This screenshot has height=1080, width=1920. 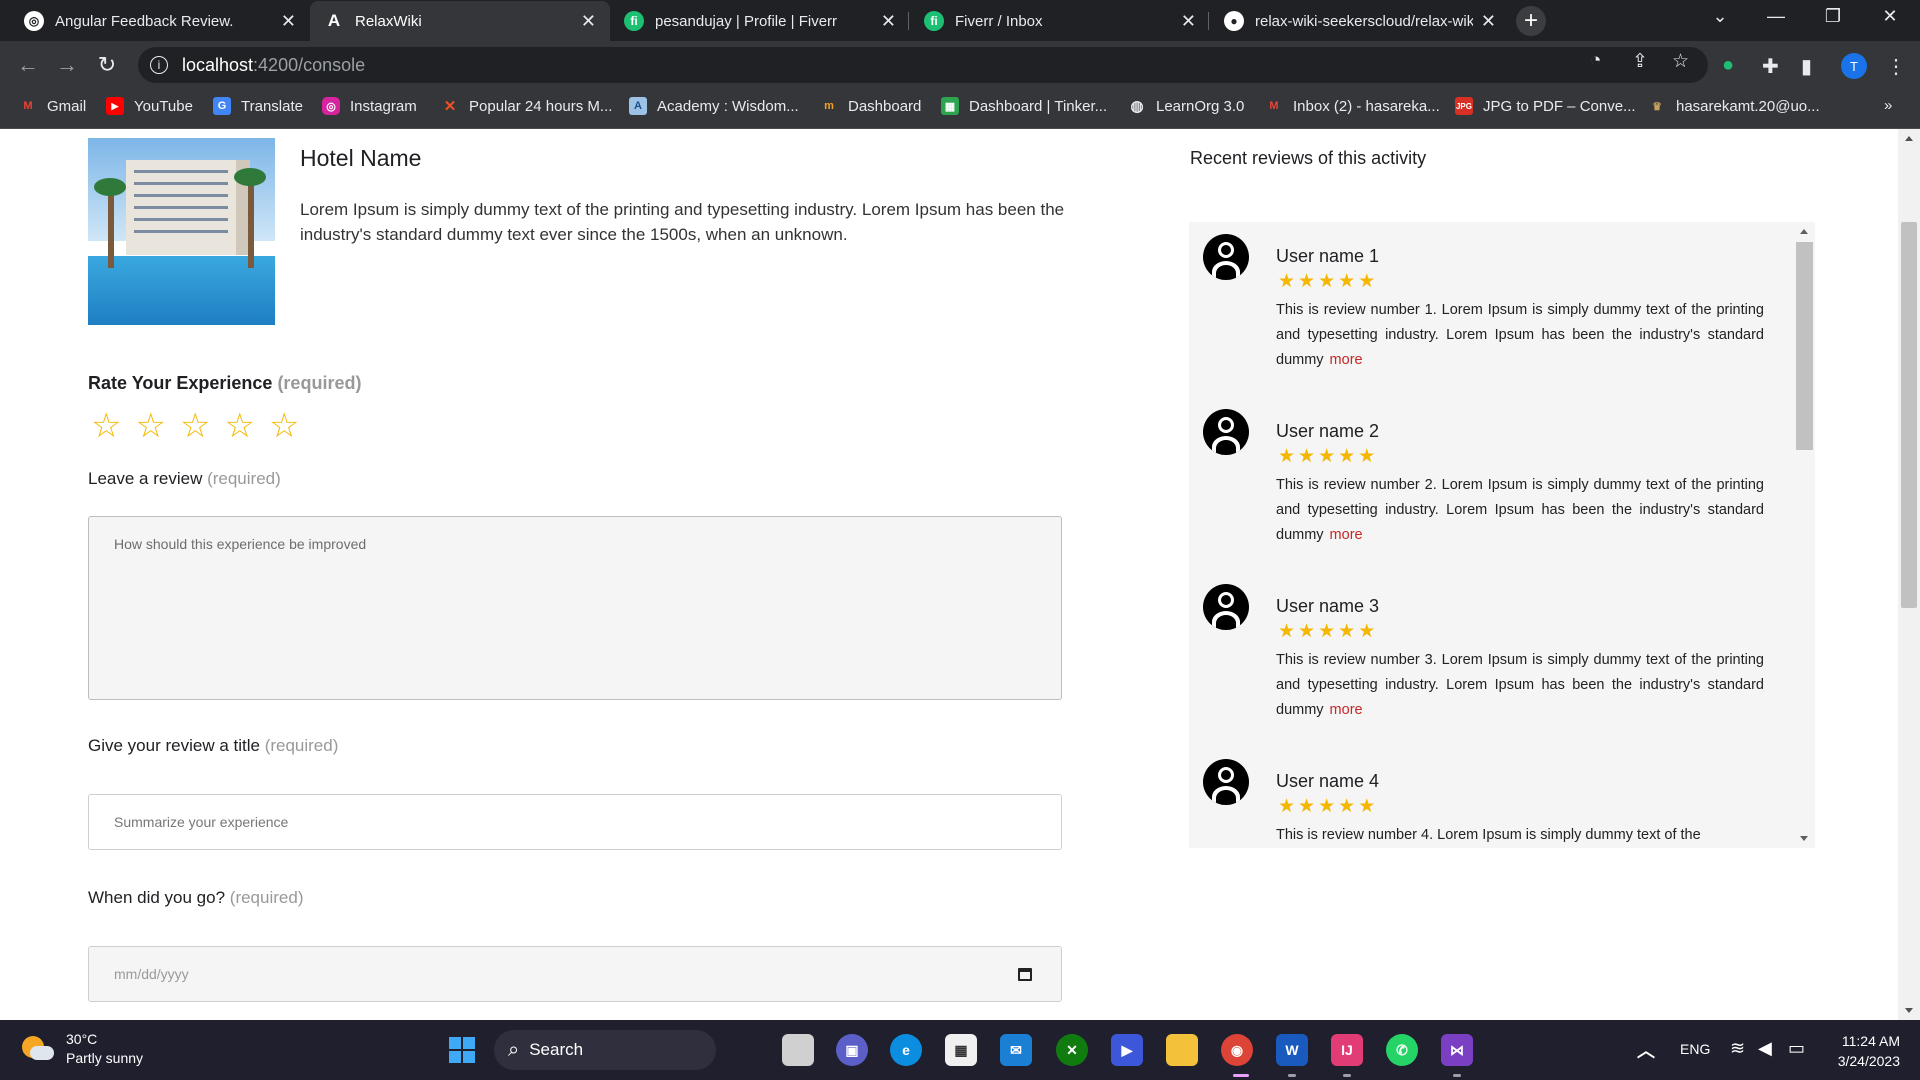 I want to click on bookmark-gmail: M Gmail, so click(x=52, y=106).